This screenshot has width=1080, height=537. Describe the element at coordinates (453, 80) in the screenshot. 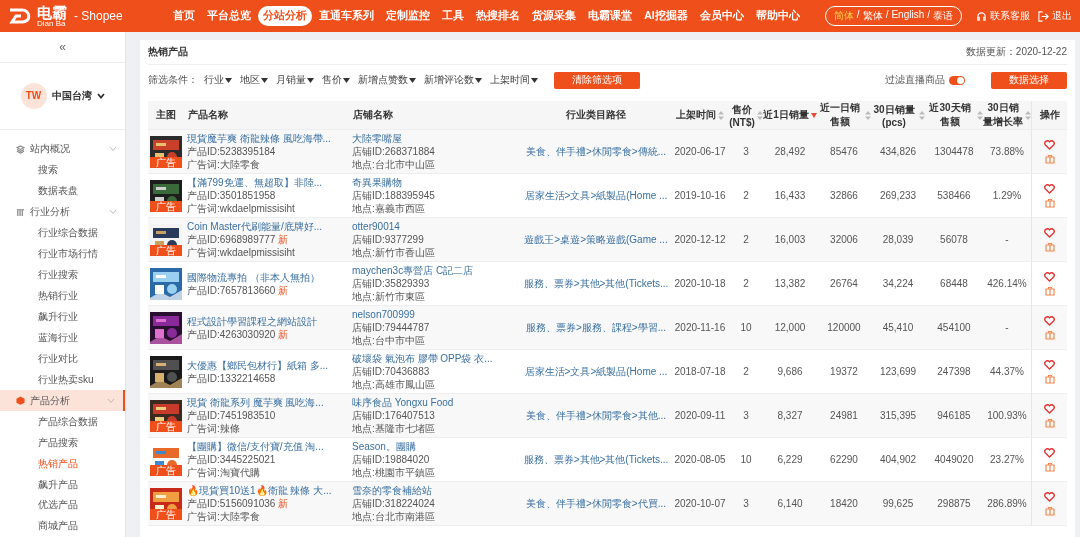

I see `filter-dropdown: 新增评论数` at that location.